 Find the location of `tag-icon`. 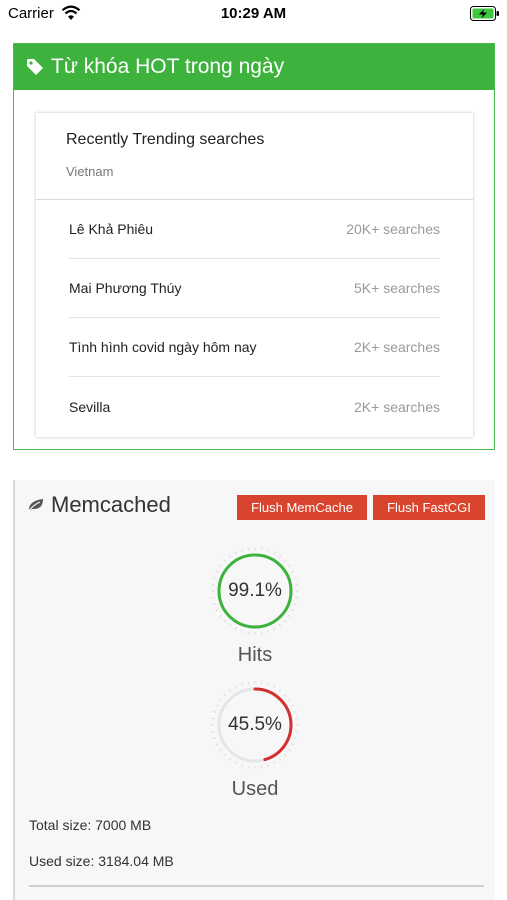

tag-icon is located at coordinates (35, 67).